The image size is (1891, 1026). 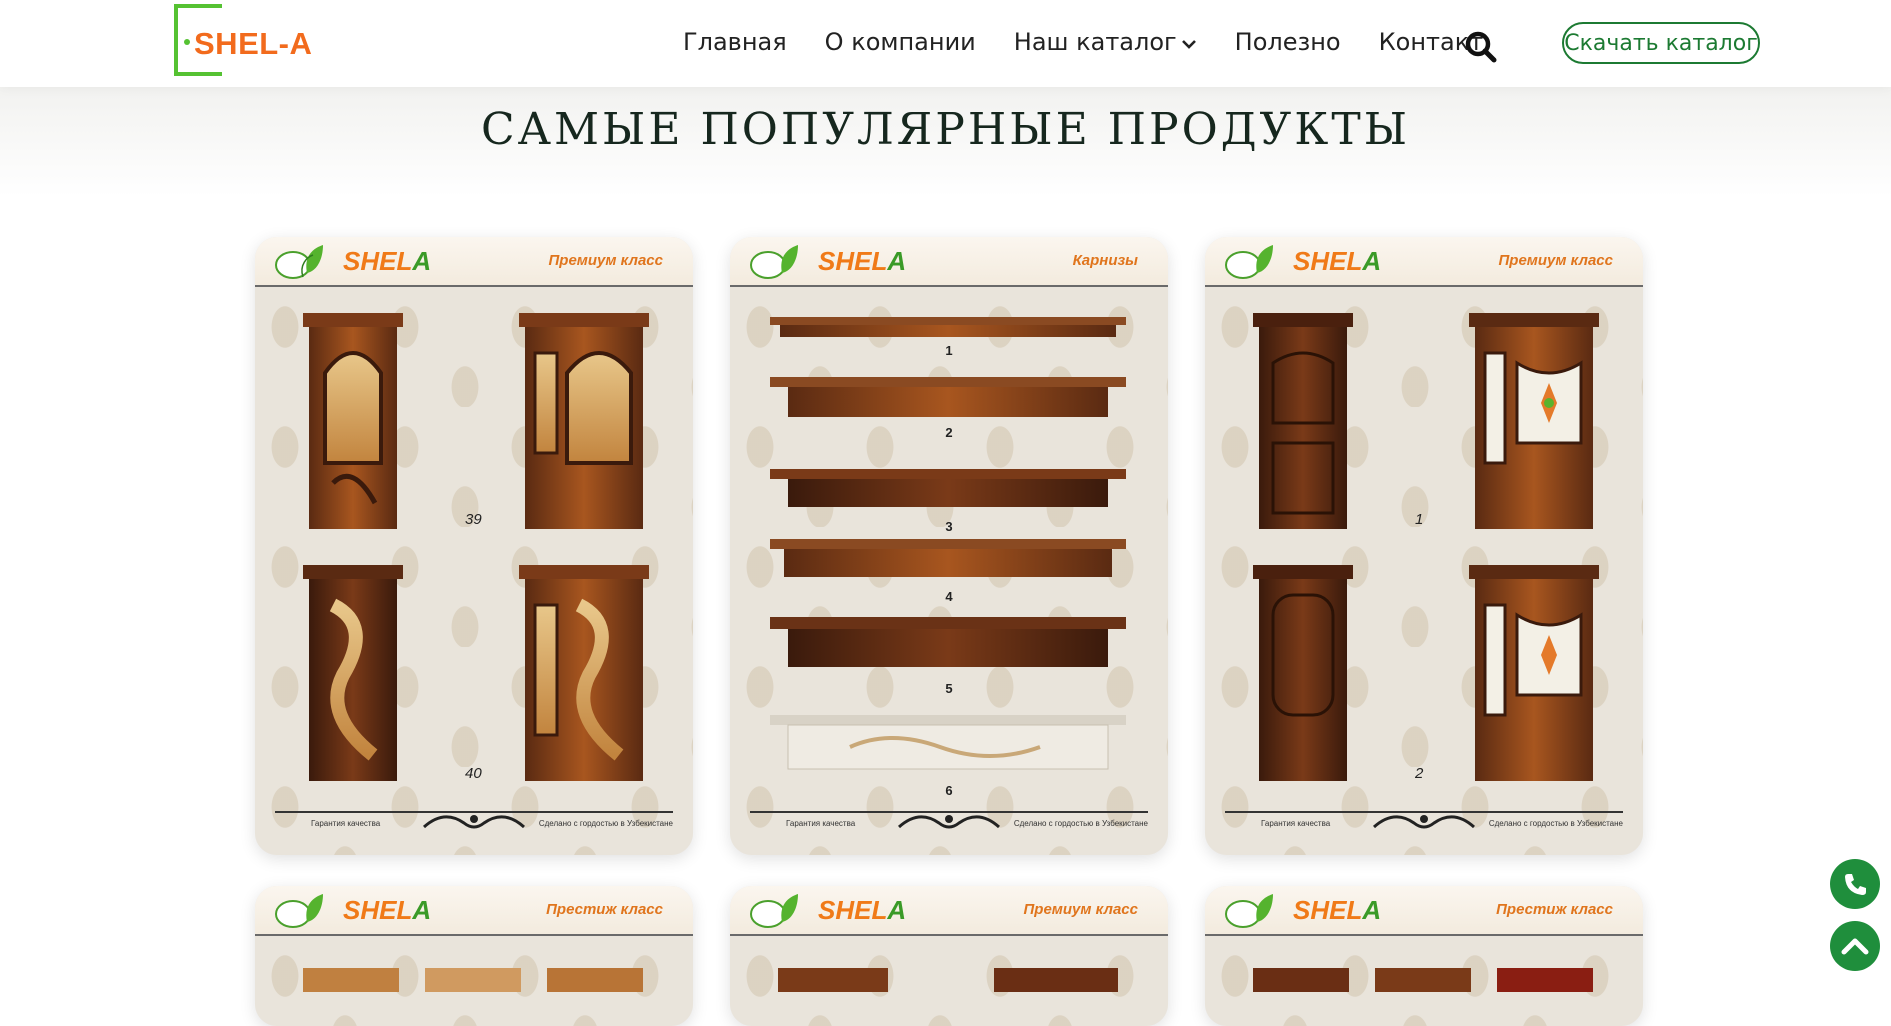 I want to click on product-number: 39, so click(x=473, y=519).